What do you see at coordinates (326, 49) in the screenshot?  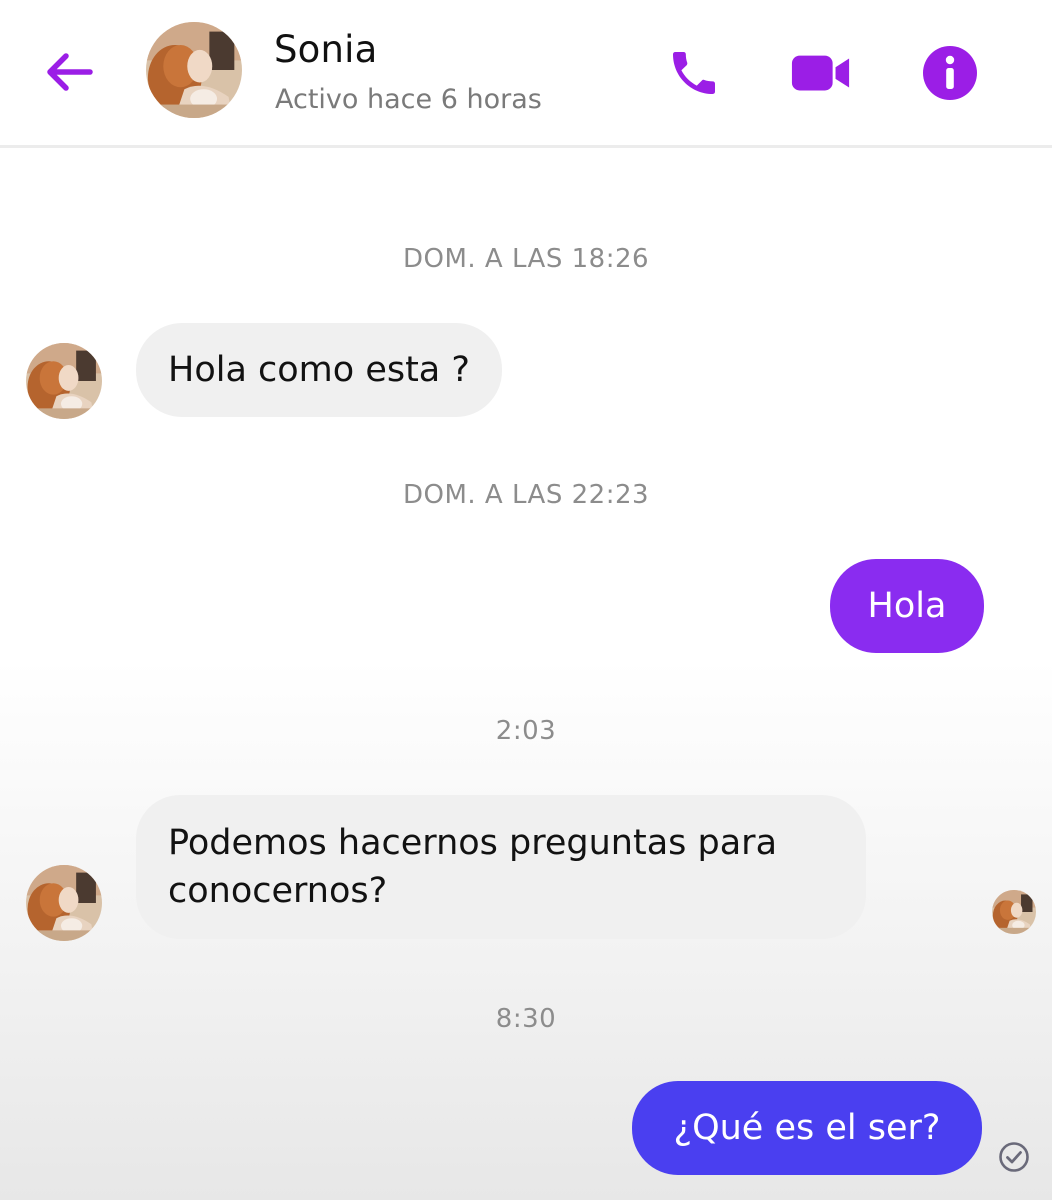 I see `contact-name: Sonia` at bounding box center [326, 49].